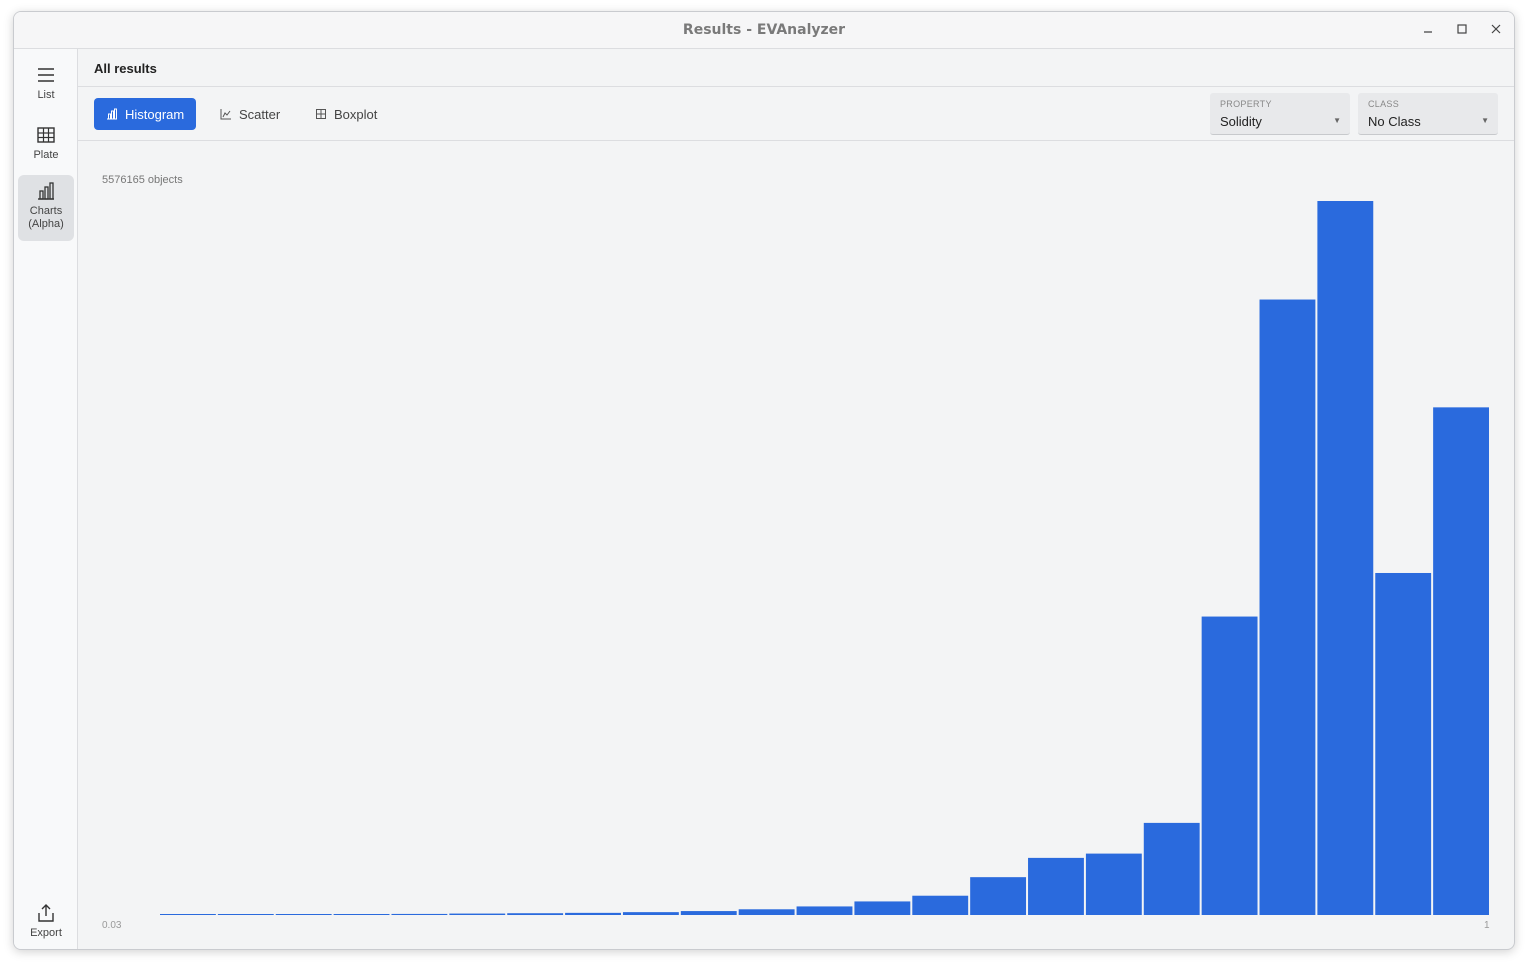  I want to click on title-bar: Results - EVAnalyzer, so click(764, 30).